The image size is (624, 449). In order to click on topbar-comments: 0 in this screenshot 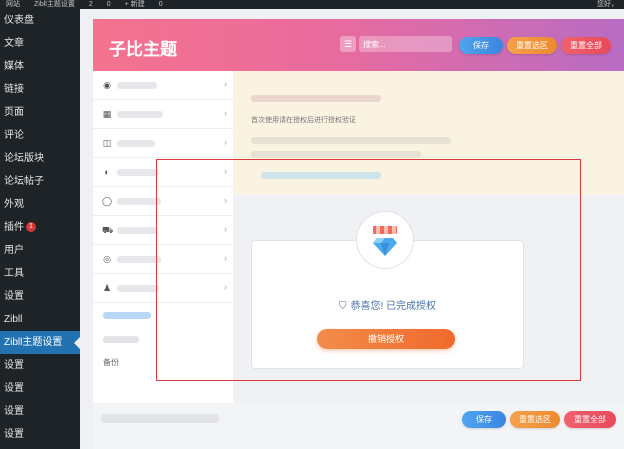, I will do `click(109, 4)`.